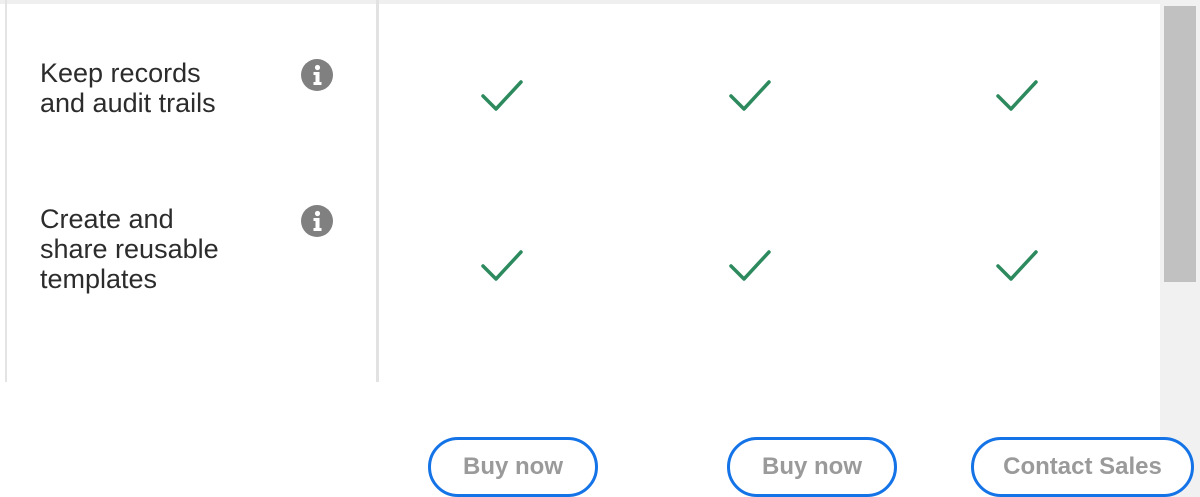 This screenshot has height=497, width=1200. What do you see at coordinates (580, 2) in the screenshot?
I see `table-top-border` at bounding box center [580, 2].